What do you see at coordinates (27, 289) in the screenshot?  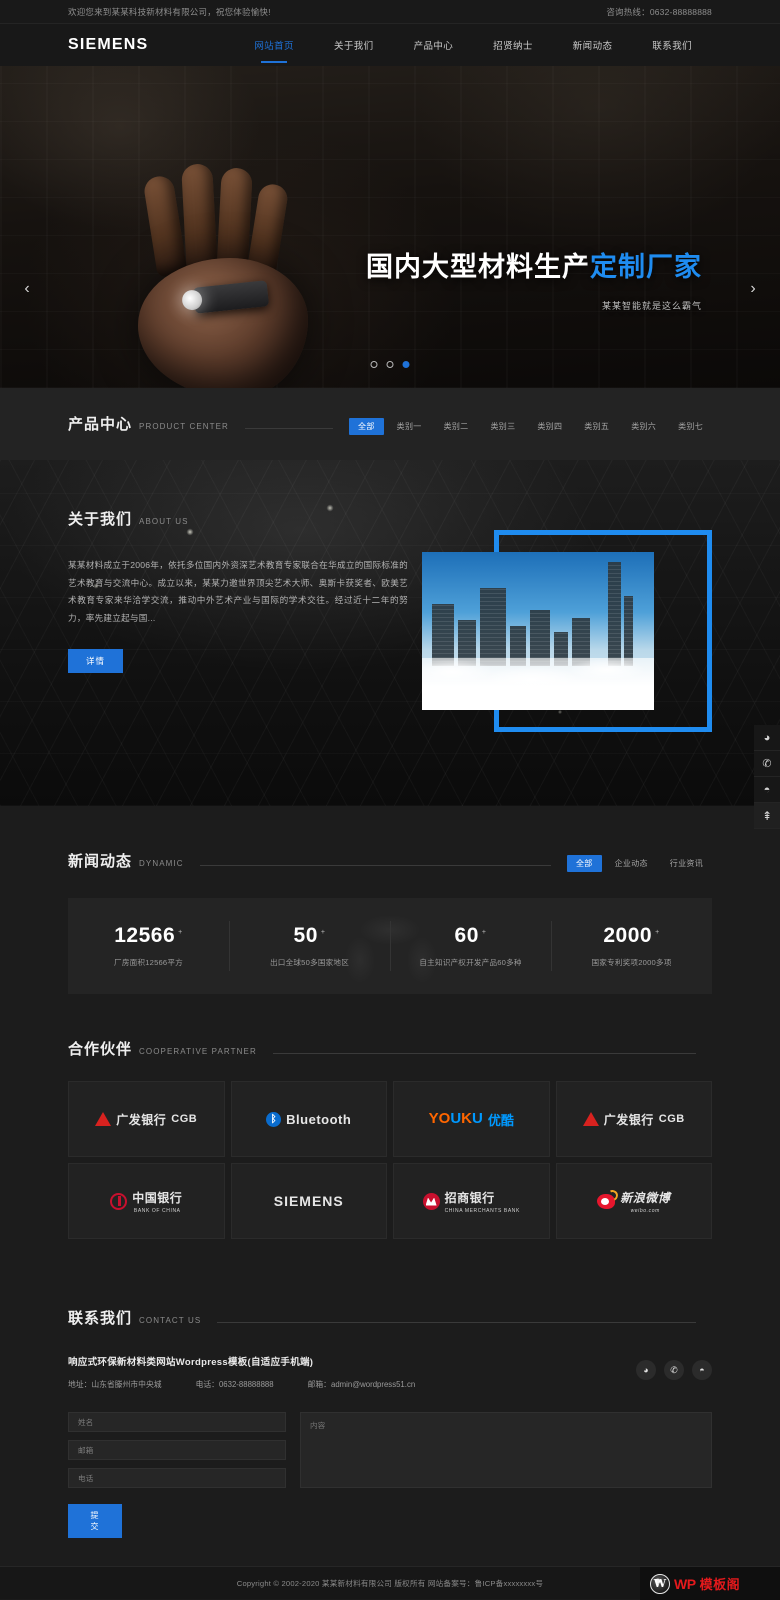 I see `hero-prev-arrow: ‹` at bounding box center [27, 289].